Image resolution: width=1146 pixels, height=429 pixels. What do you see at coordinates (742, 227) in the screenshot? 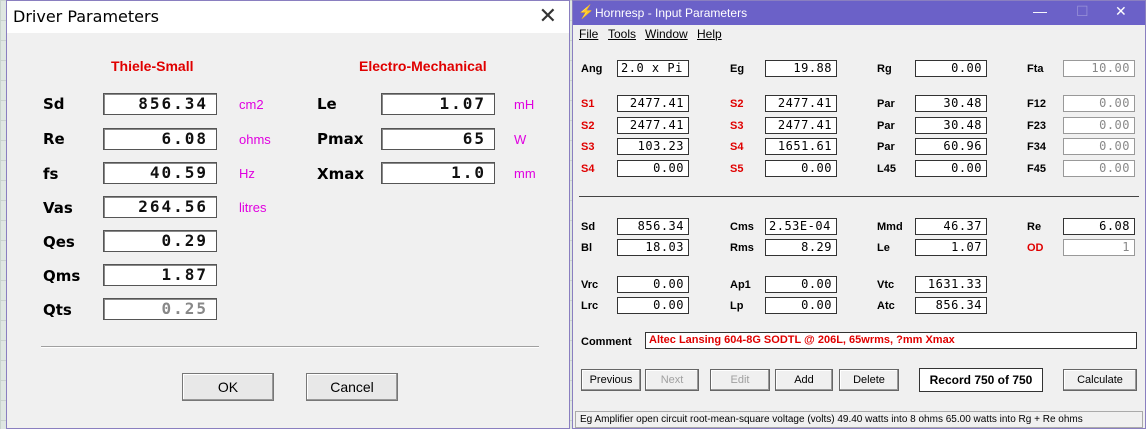
I see `cms-label: Cms` at bounding box center [742, 227].